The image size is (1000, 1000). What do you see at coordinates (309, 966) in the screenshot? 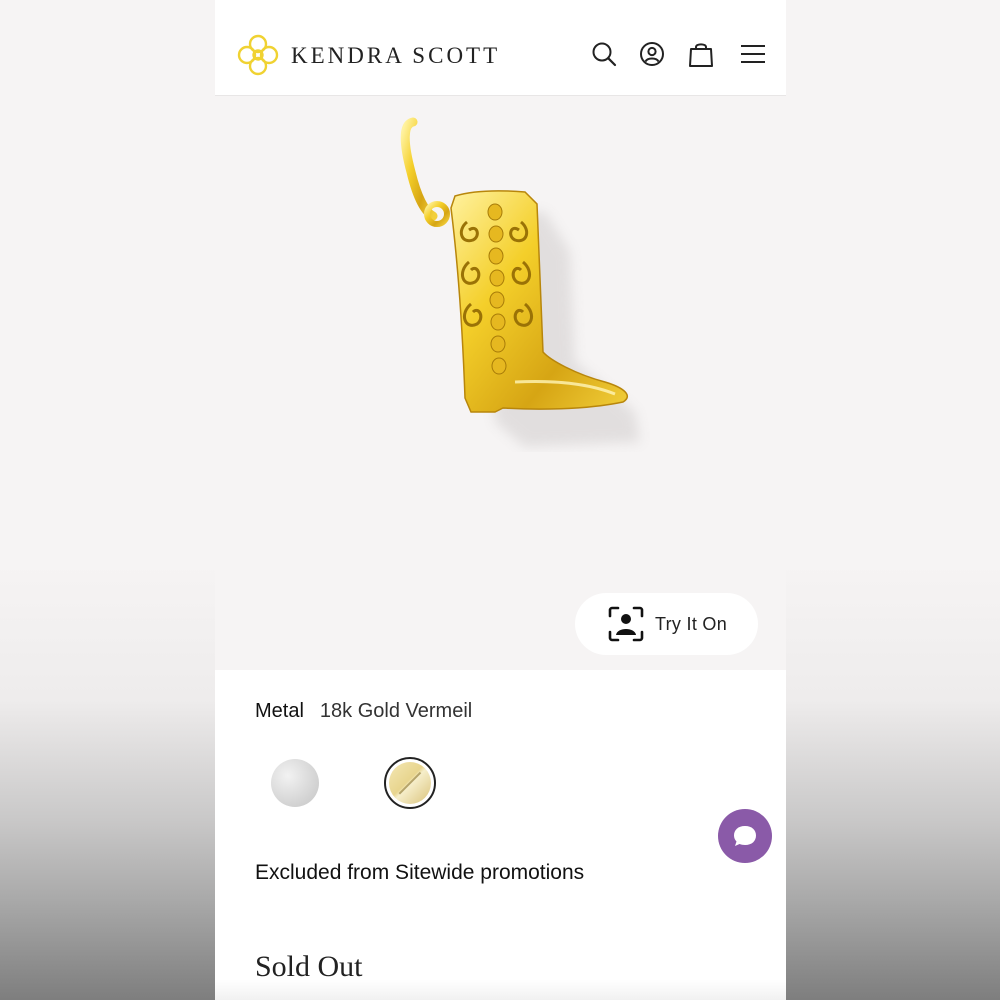
I see `sold-out-status: Sold Out` at bounding box center [309, 966].